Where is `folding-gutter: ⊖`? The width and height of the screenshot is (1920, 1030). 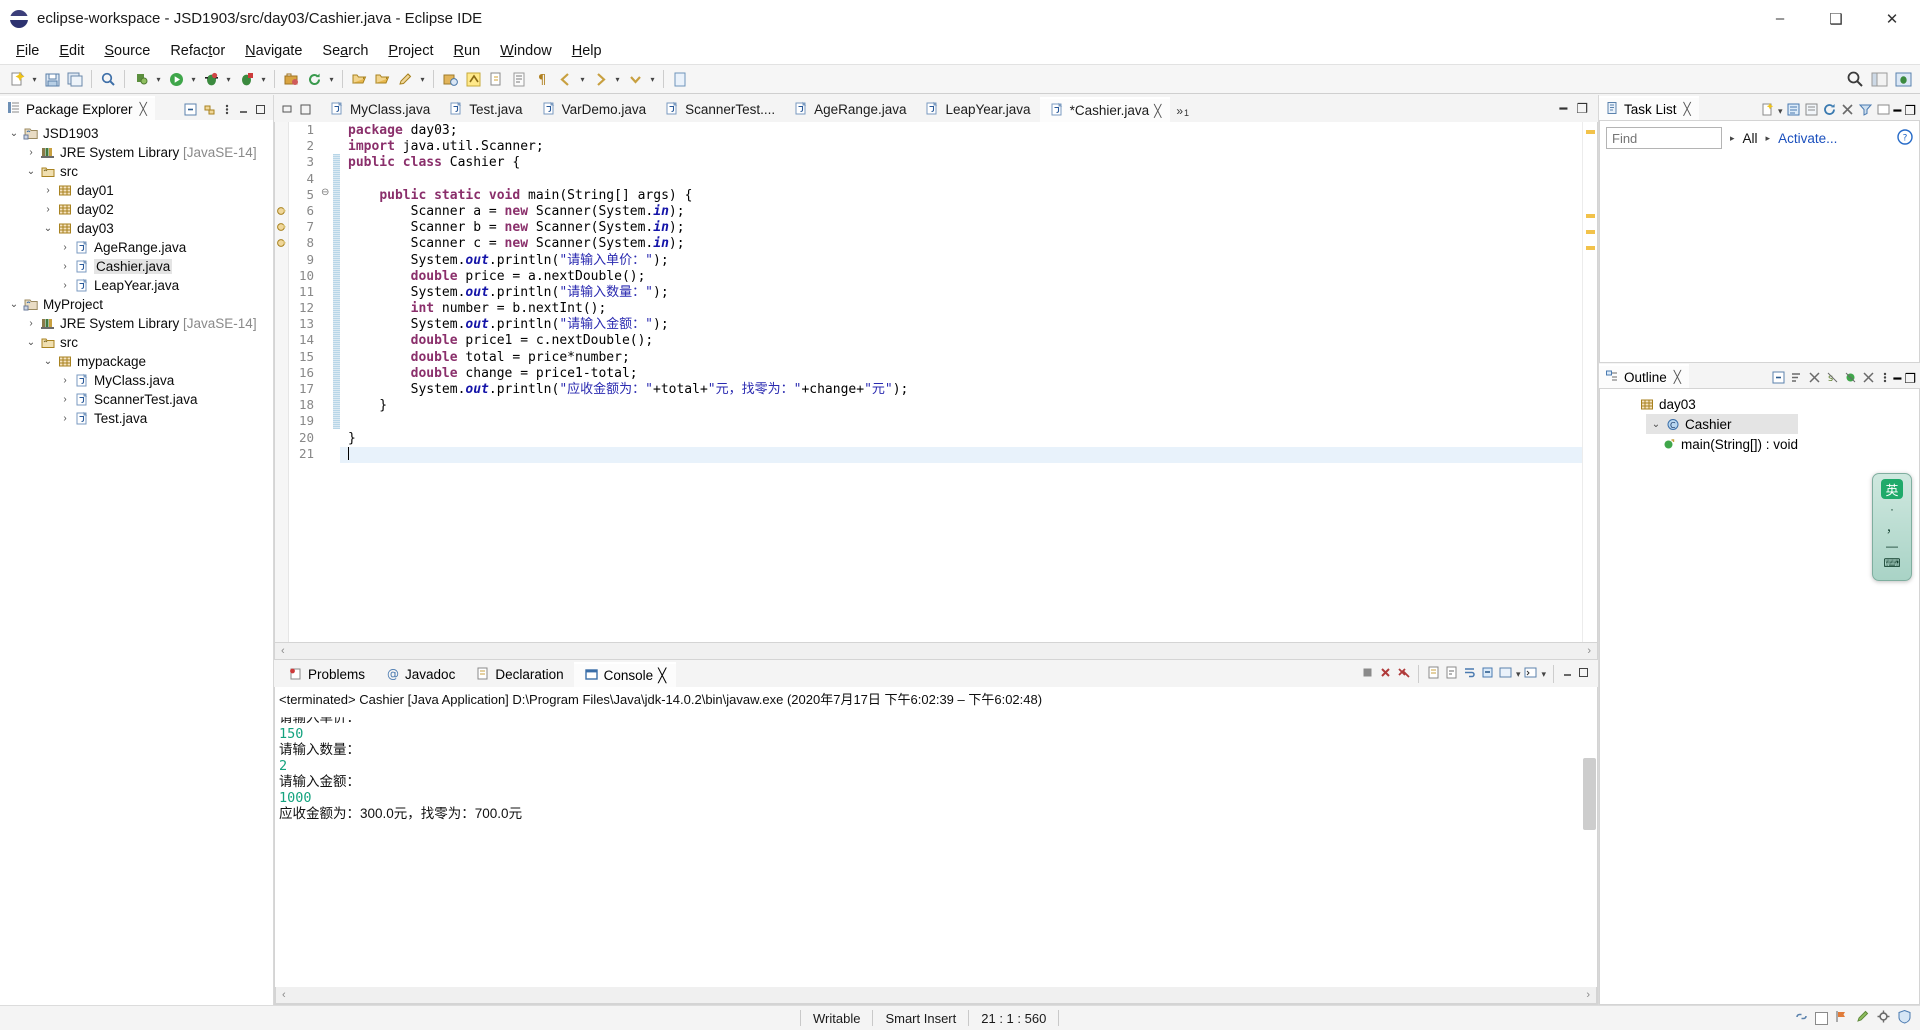 folding-gutter: ⊖ is located at coordinates (326, 382).